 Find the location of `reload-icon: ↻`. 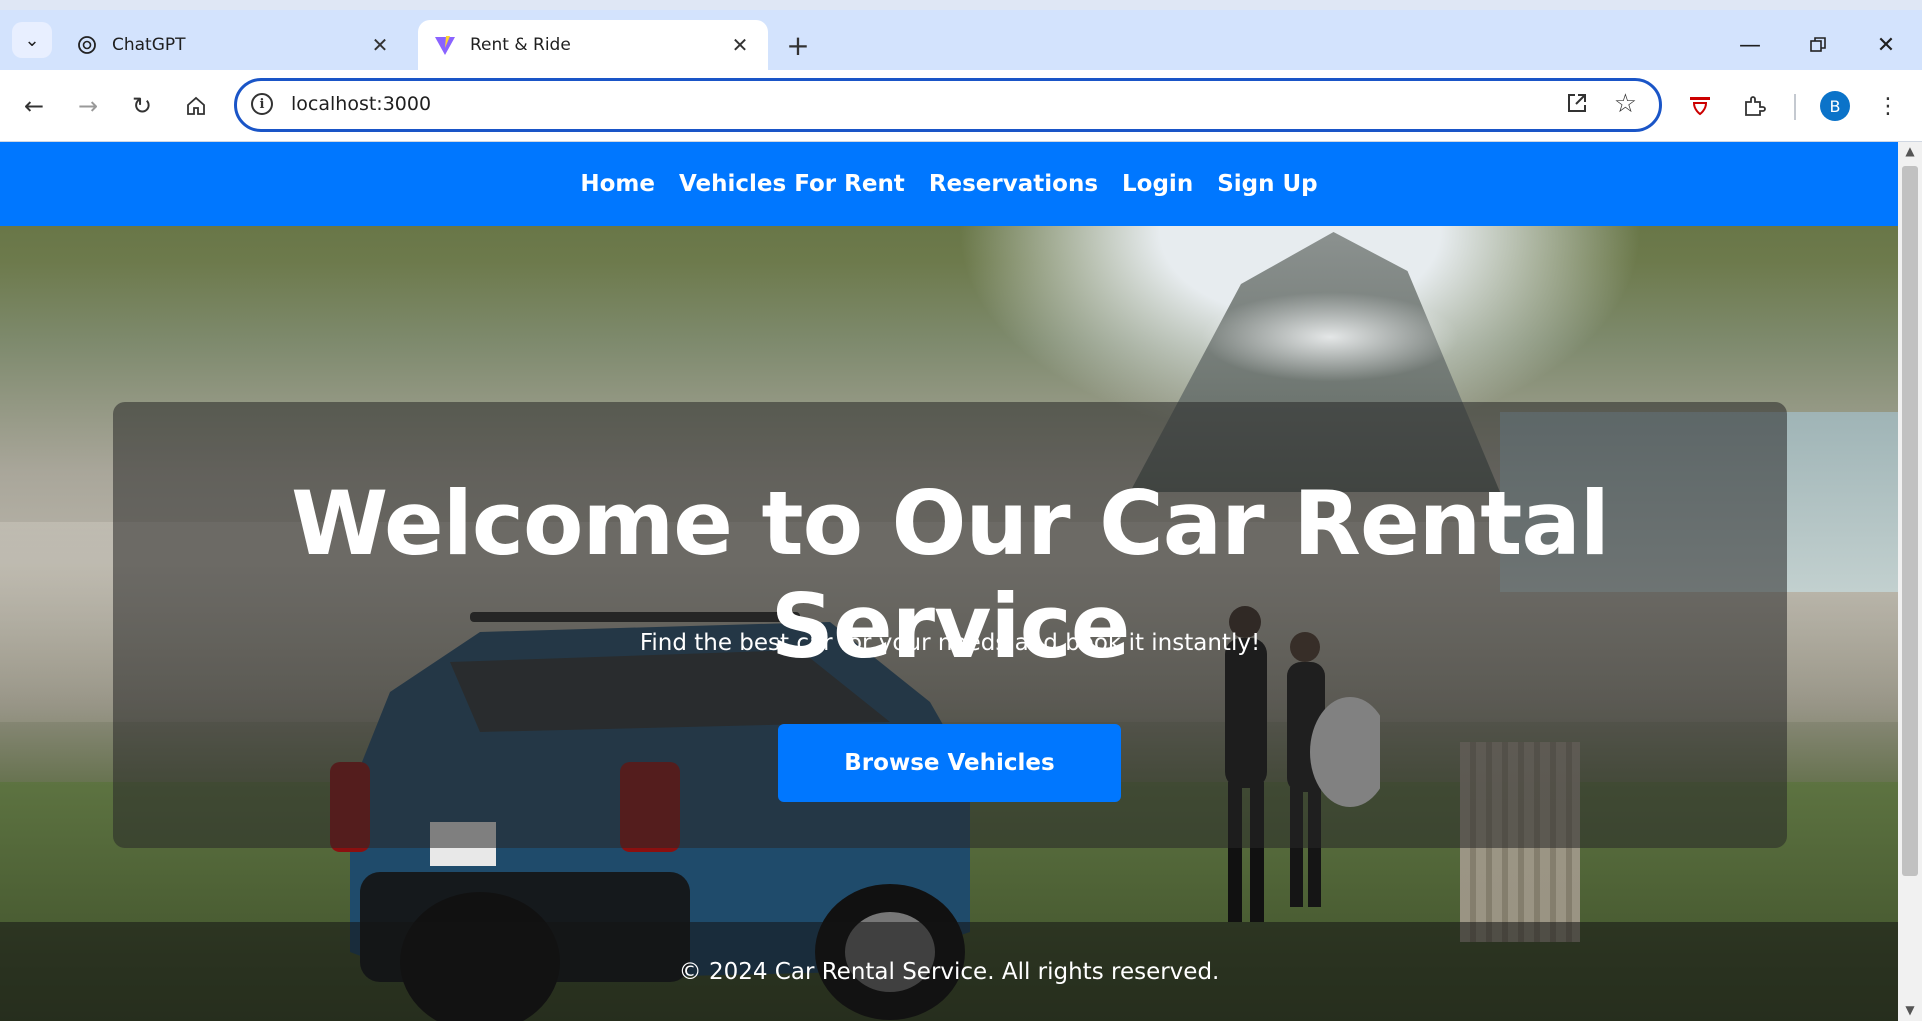

reload-icon: ↻ is located at coordinates (142, 106).